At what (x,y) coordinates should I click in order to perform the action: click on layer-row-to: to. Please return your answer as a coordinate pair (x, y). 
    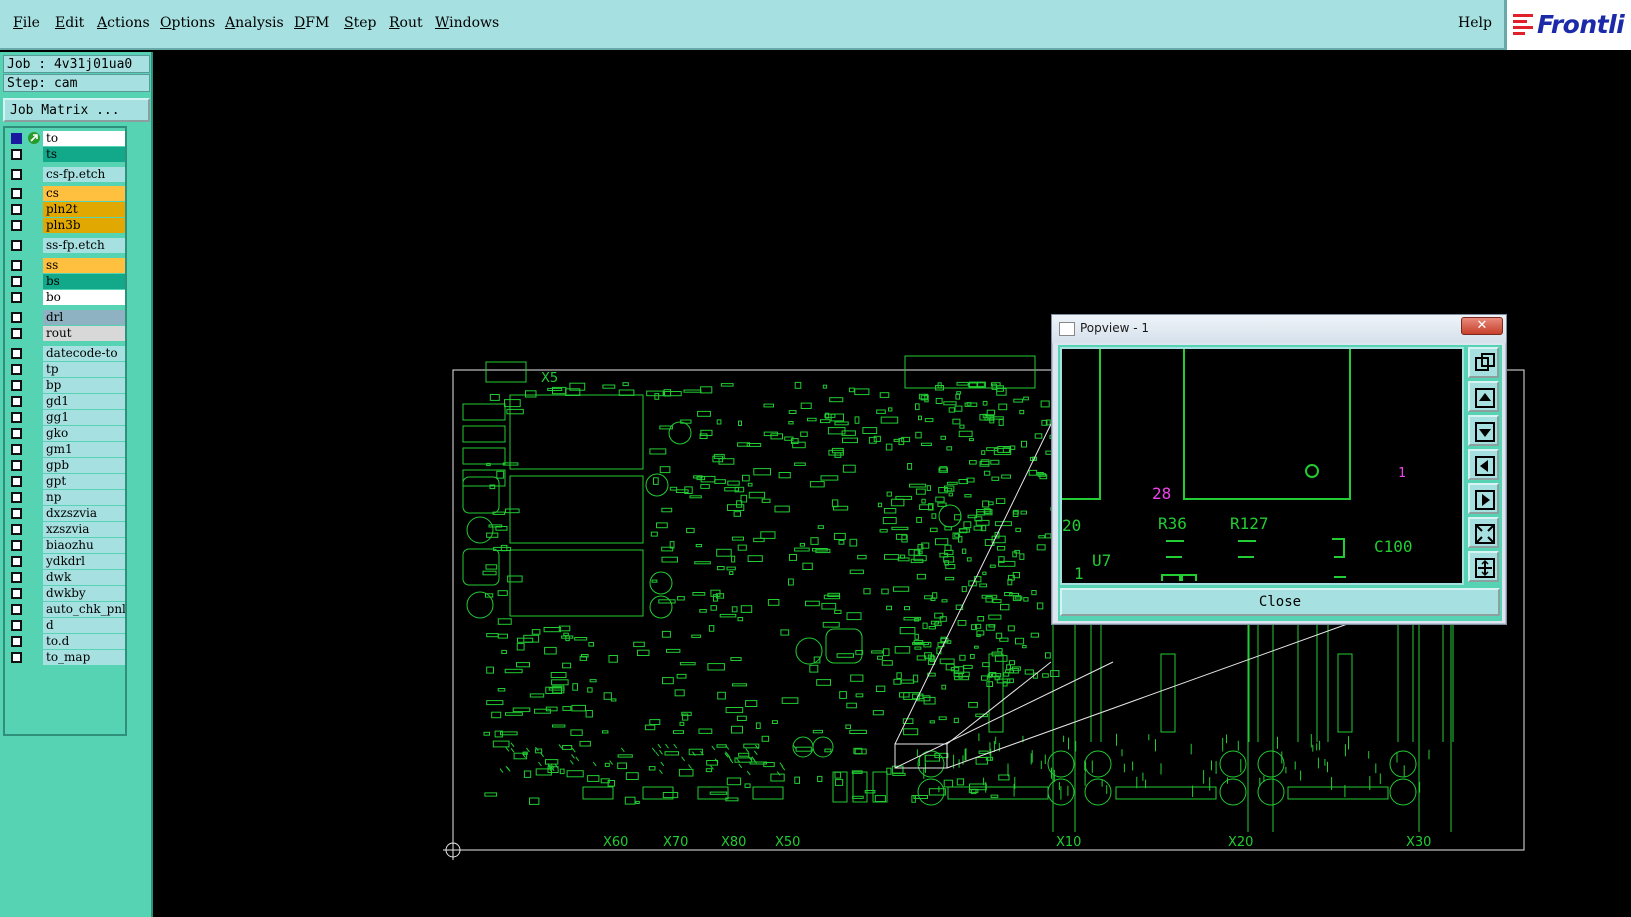
    Looking at the image, I should click on (66, 138).